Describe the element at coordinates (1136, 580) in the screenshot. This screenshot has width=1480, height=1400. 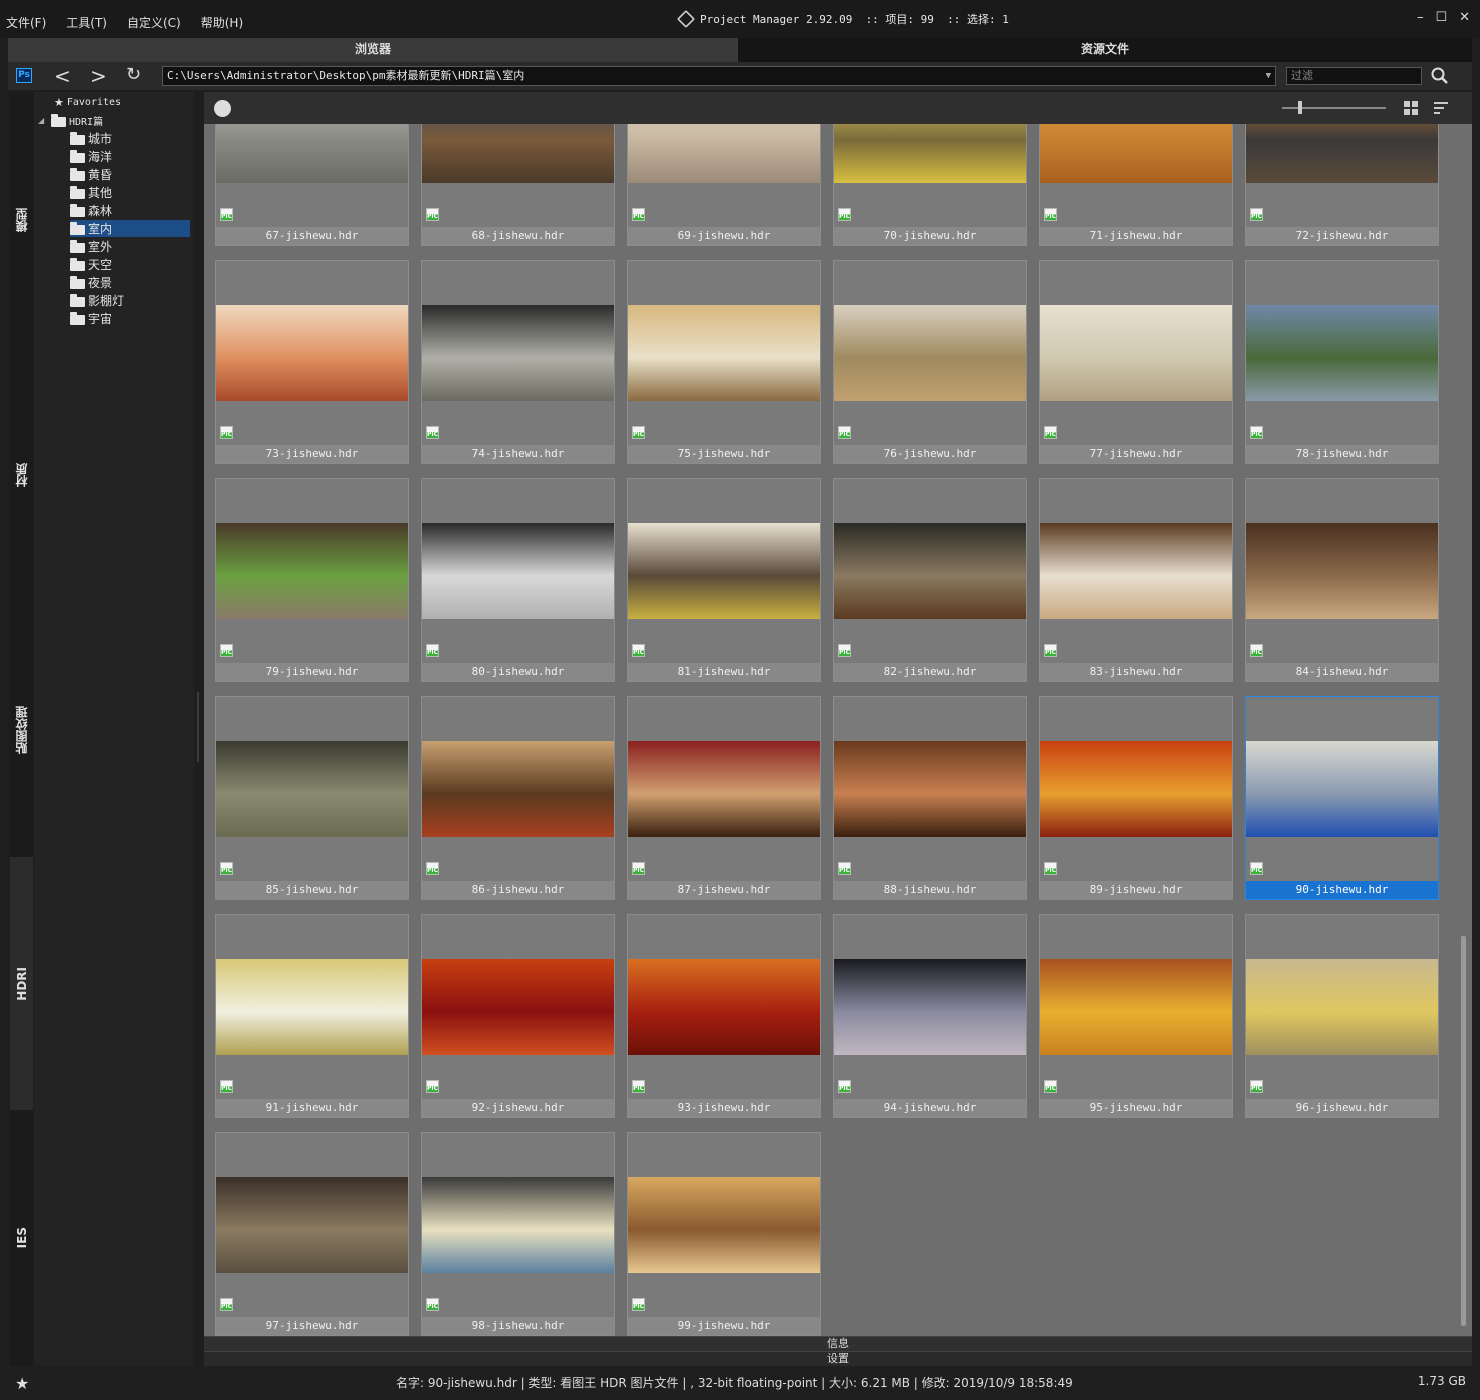
I see `thumbnail-card: 83-jishewu.hdr` at that location.